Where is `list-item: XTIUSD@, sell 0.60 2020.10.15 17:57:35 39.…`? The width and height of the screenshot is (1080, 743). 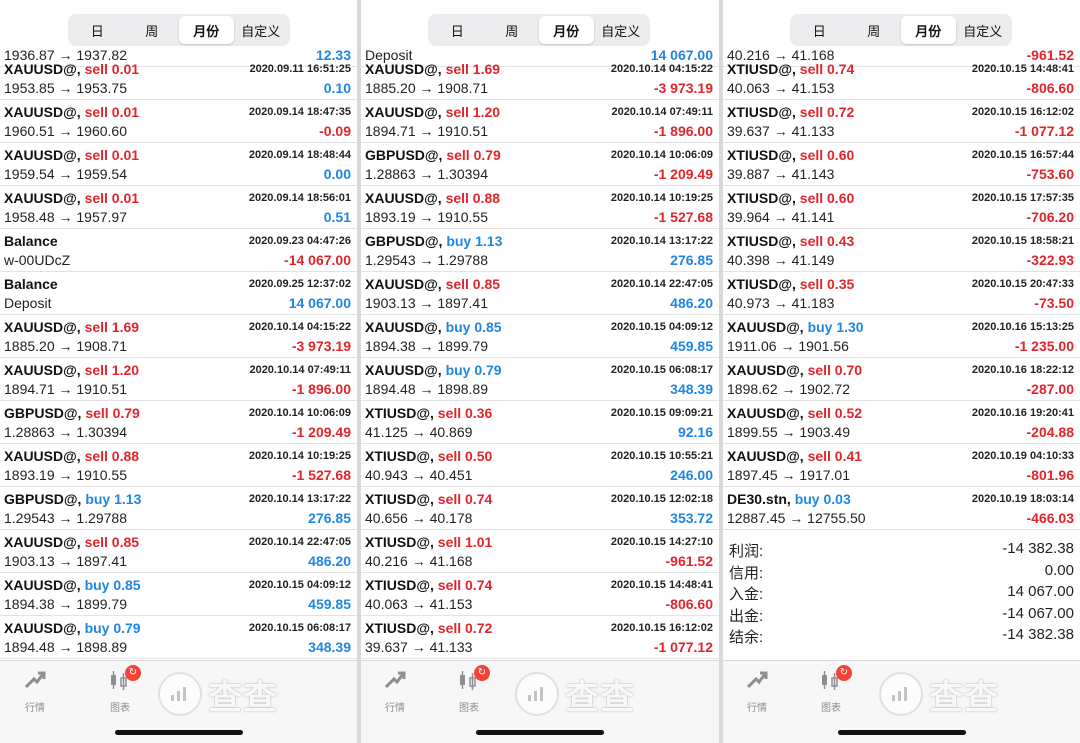 list-item: XTIUSD@, sell 0.60 2020.10.15 17:57:35 39.… is located at coordinates (901, 207).